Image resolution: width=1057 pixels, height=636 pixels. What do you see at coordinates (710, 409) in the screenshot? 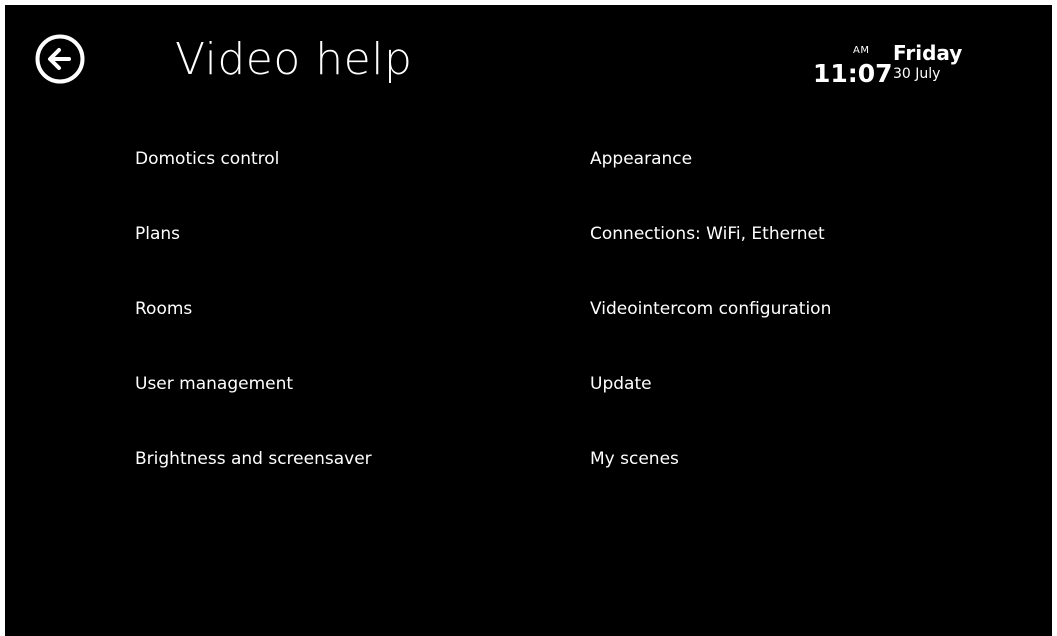
I see `help-topic-update: Update` at bounding box center [710, 409].